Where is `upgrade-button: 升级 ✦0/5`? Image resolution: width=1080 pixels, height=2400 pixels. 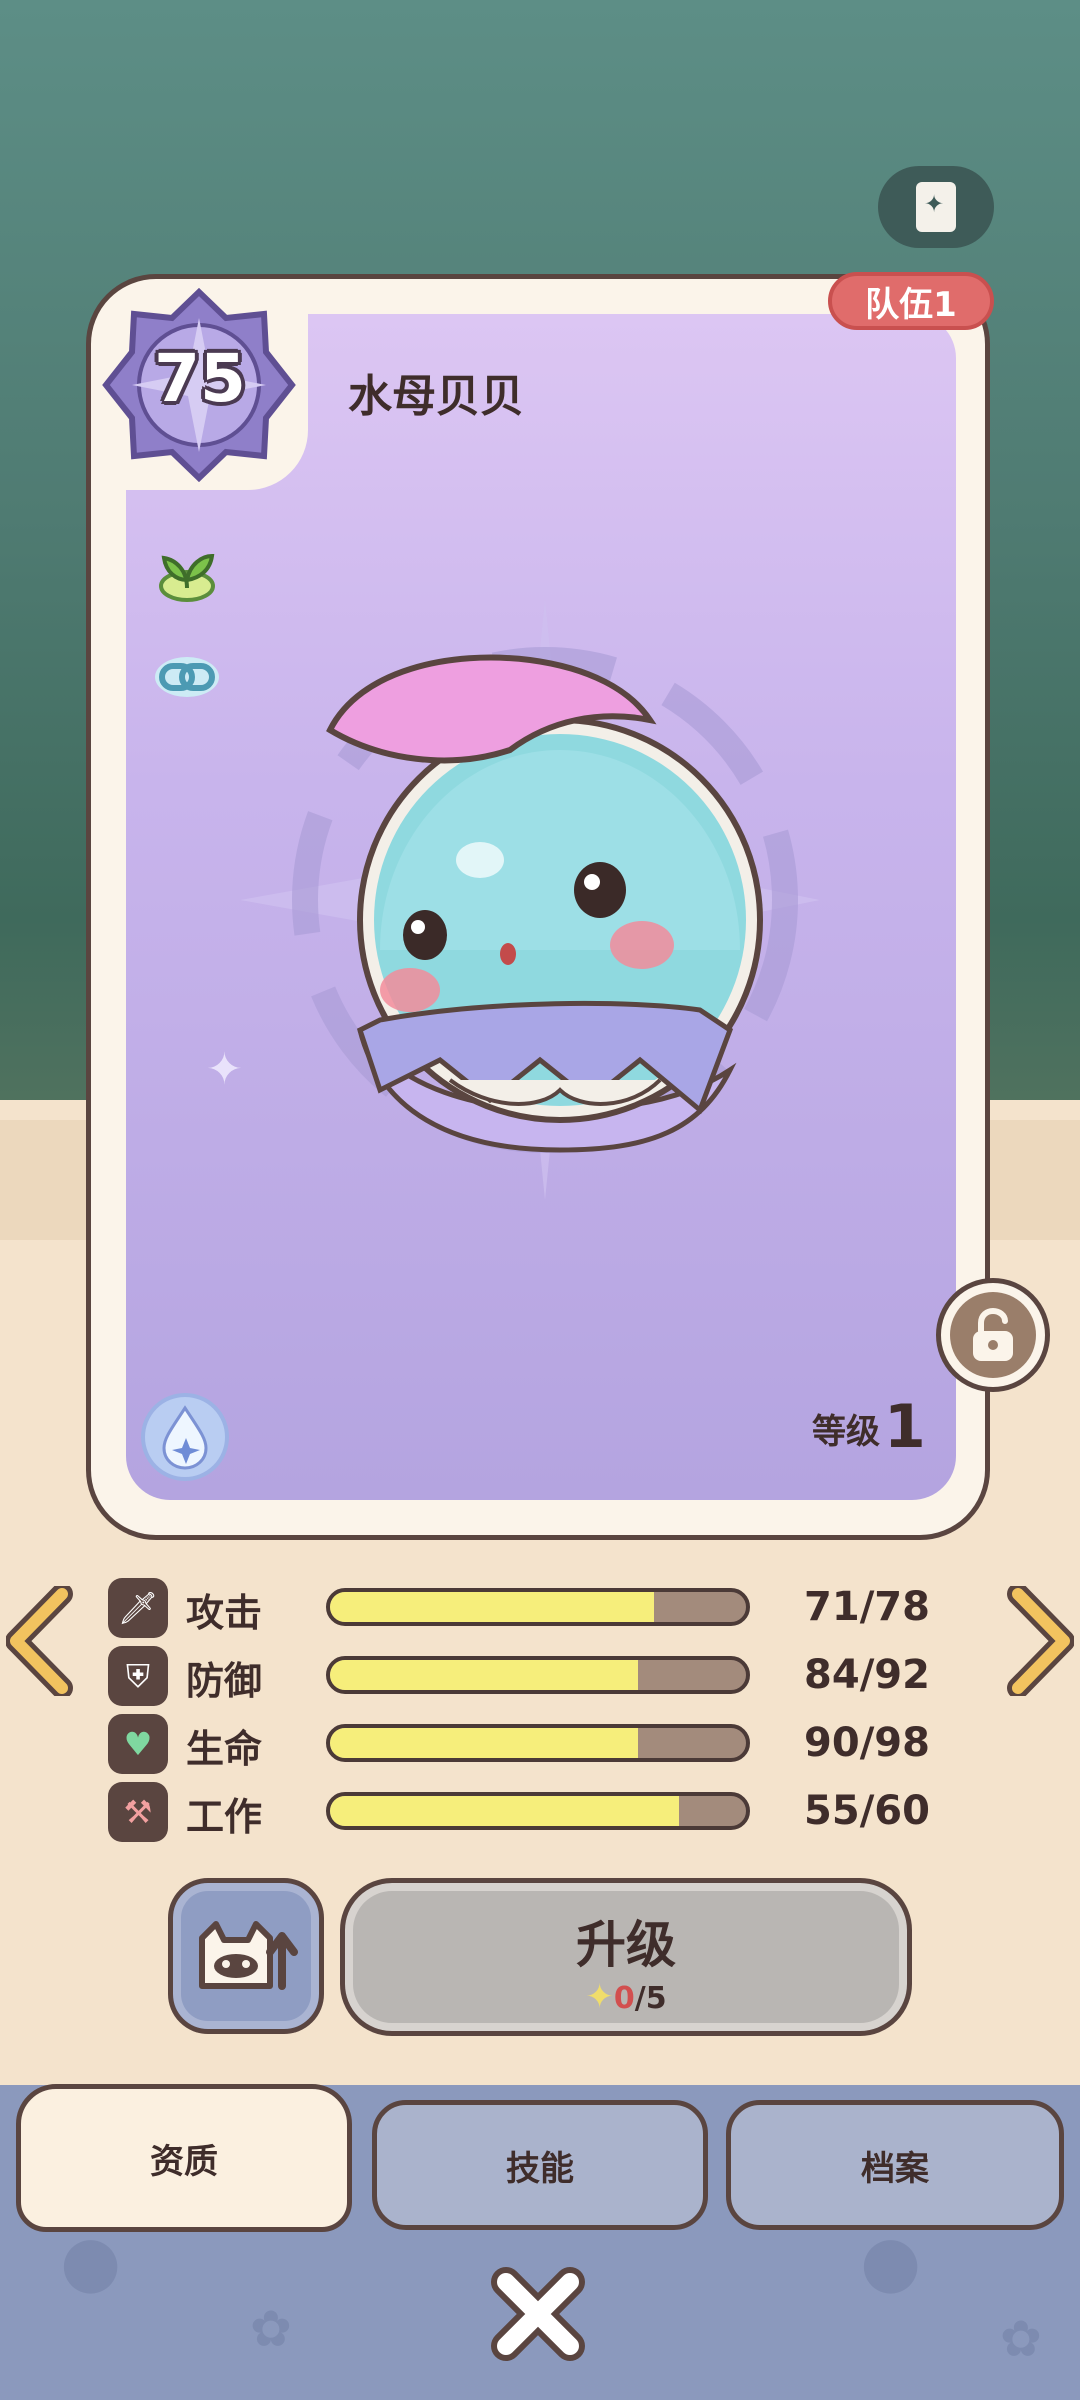
upgrade-button: 升级 ✦0/5 is located at coordinates (626, 1957).